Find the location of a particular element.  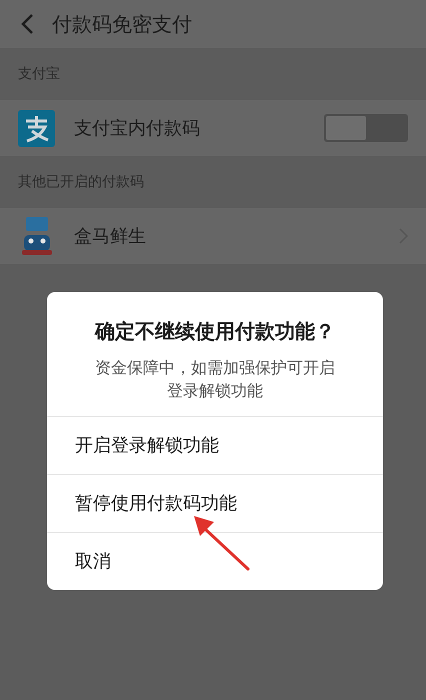

pointer-arrow is located at coordinates (222, 543).